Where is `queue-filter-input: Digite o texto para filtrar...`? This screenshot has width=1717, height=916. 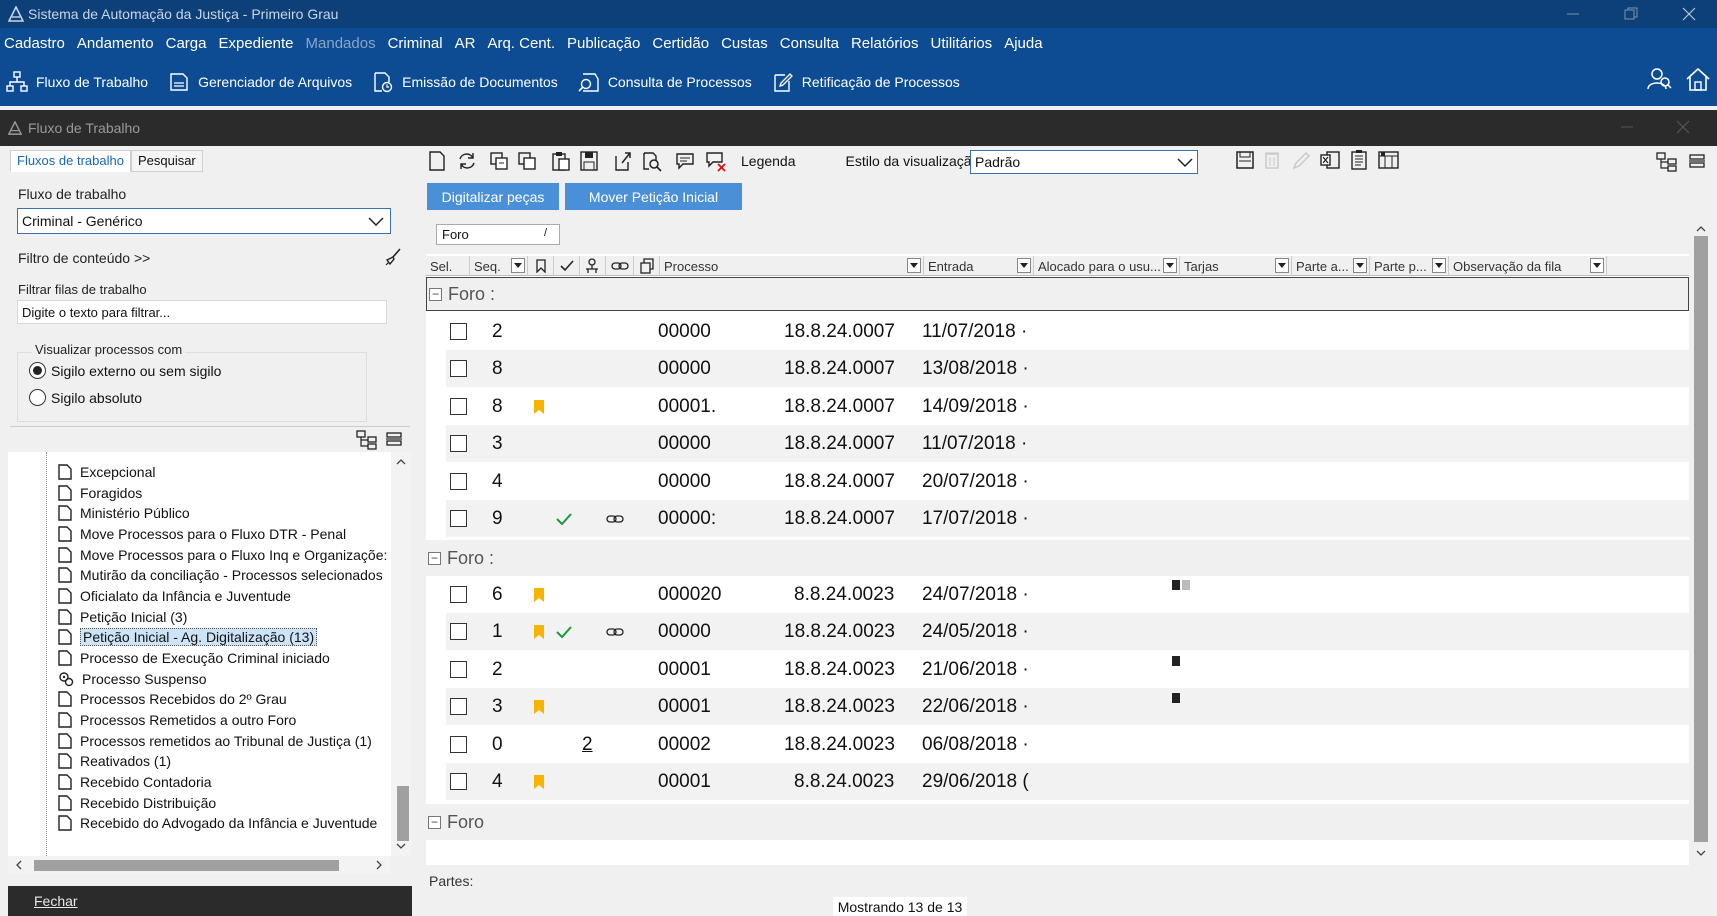 queue-filter-input: Digite o texto para filtrar... is located at coordinates (202, 312).